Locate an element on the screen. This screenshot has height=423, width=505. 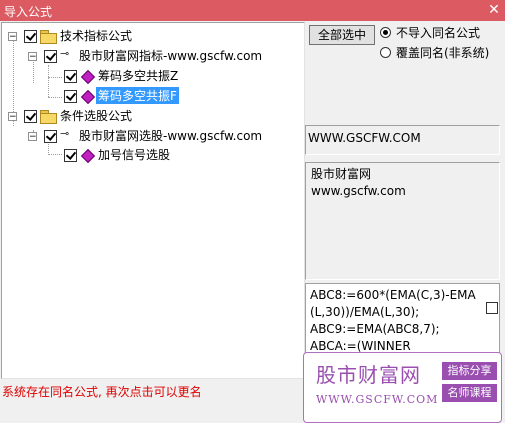
code-line: ABC9:=EMA(ABC8,7); is located at coordinates (375, 329).